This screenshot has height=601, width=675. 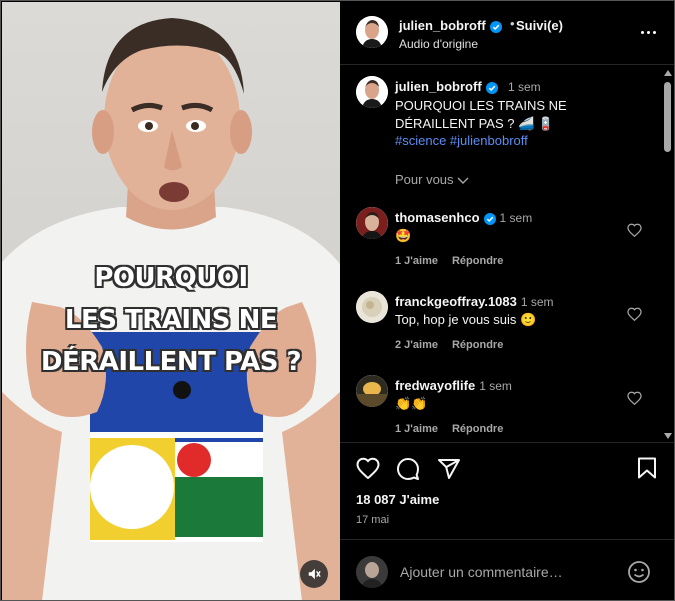 I want to click on share-send-icon, so click(x=449, y=469).